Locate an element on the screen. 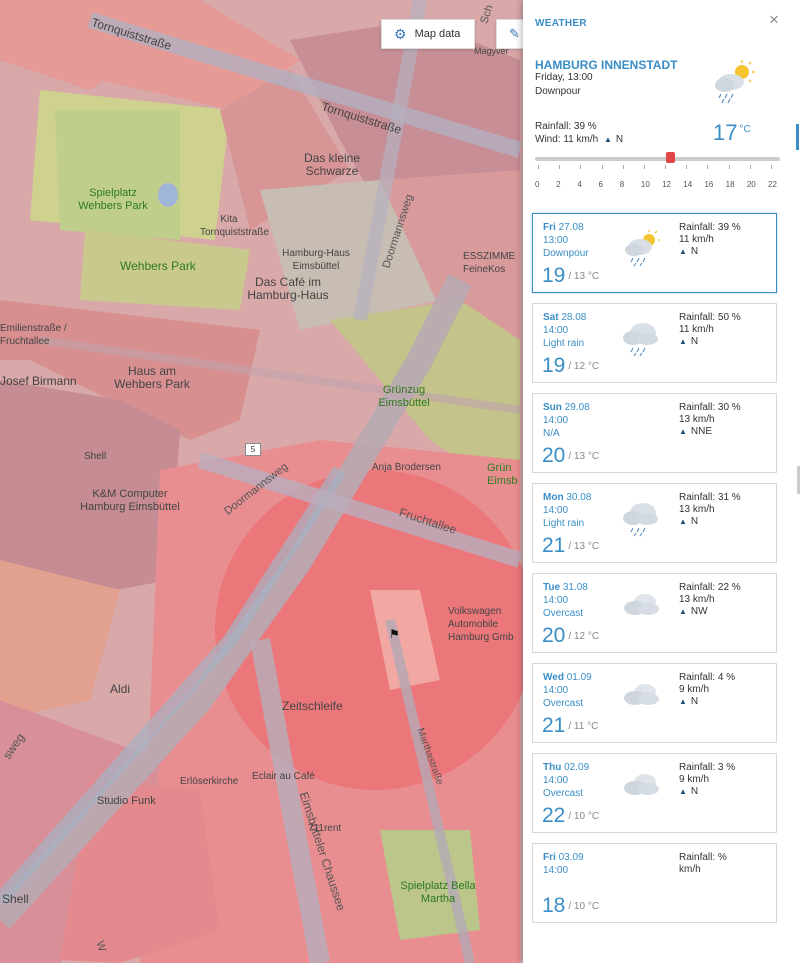  forecast-details: Rainfall: 39 % 11 km/h ▲ N is located at coordinates (710, 240).